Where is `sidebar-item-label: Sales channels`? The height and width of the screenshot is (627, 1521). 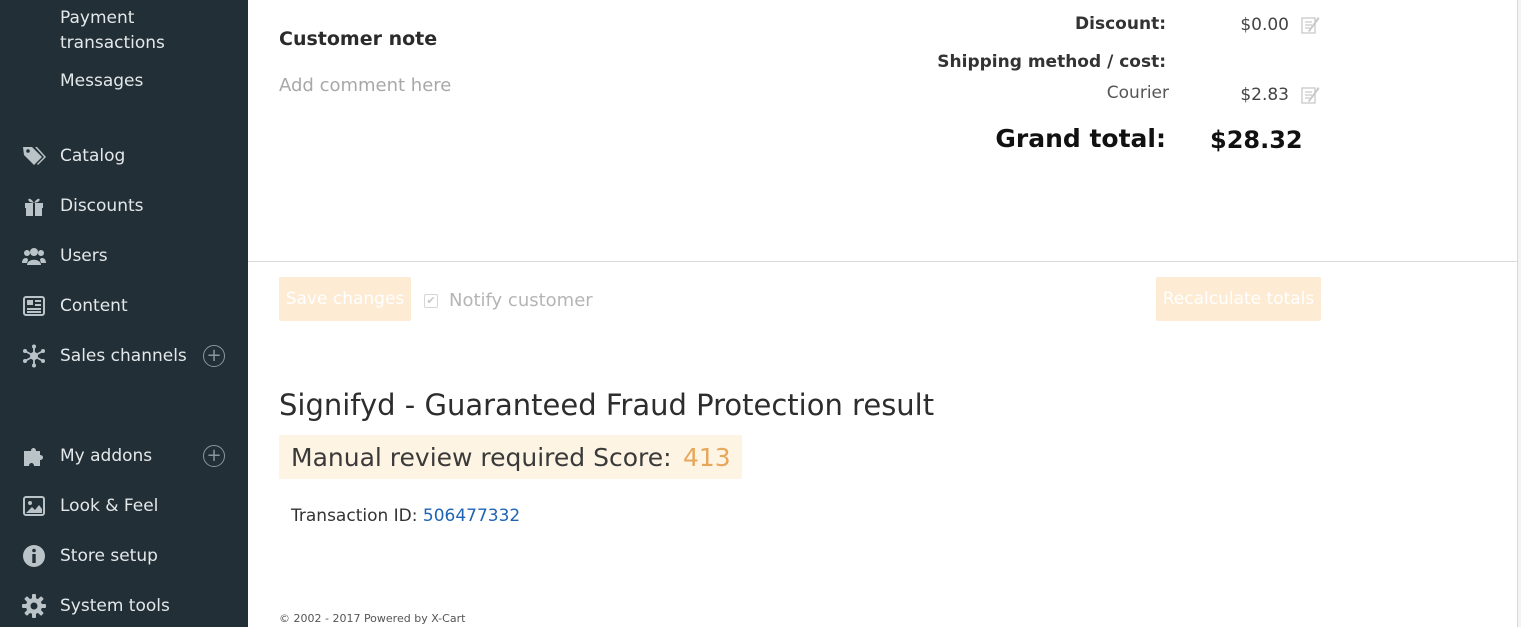
sidebar-item-label: Sales channels is located at coordinates (123, 356).